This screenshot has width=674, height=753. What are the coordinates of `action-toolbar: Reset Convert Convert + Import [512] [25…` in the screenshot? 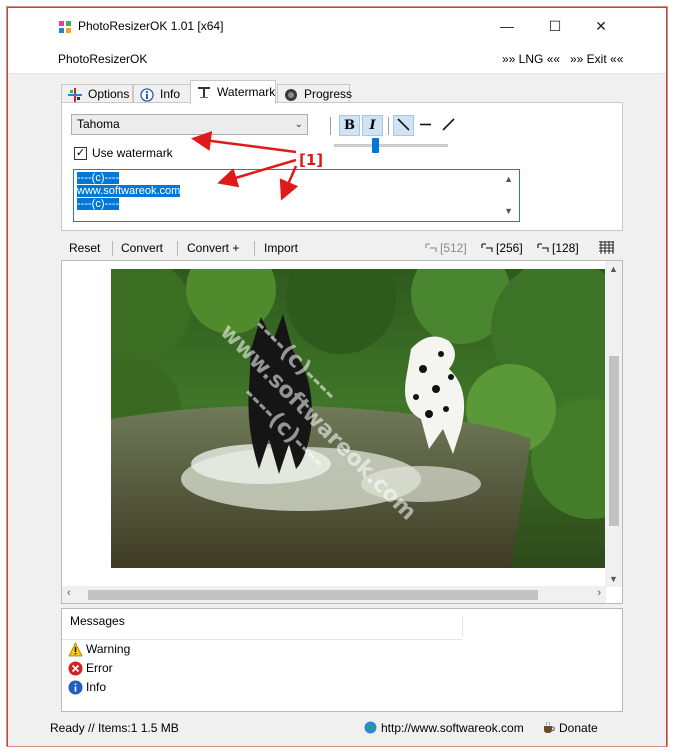 It's located at (342, 248).